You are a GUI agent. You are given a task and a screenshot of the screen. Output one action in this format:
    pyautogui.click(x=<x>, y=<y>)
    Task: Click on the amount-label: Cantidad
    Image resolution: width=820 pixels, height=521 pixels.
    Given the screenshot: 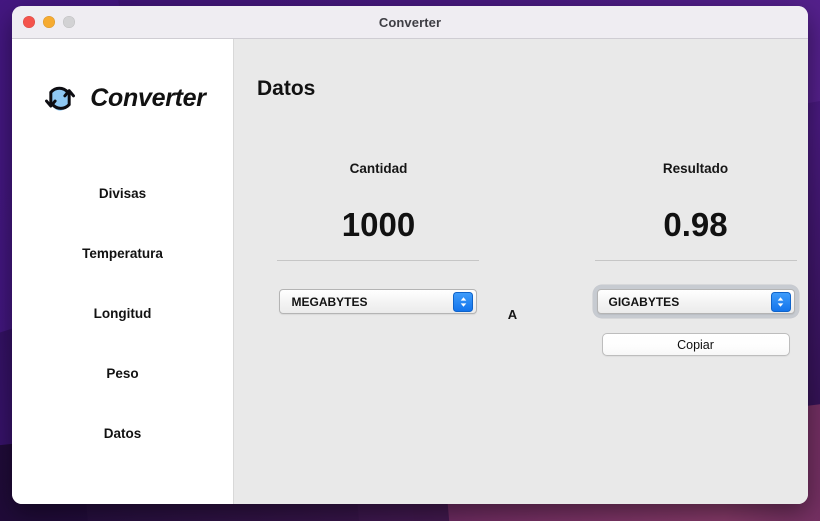 What is the action you would take?
    pyautogui.click(x=378, y=168)
    